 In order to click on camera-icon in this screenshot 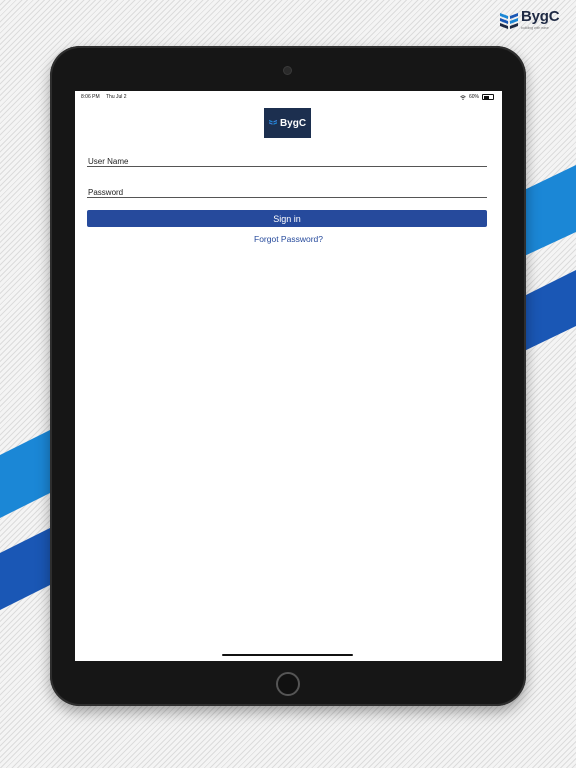, I will do `click(287, 70)`.